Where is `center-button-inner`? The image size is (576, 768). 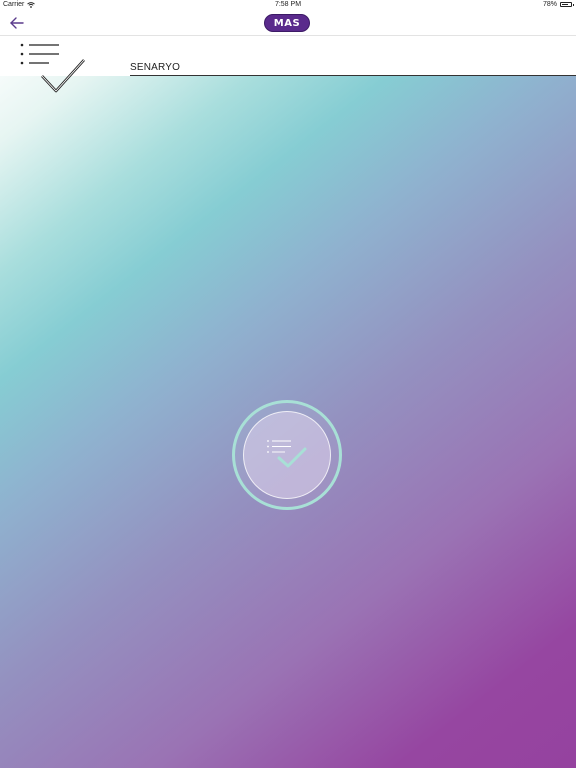
center-button-inner is located at coordinates (287, 455).